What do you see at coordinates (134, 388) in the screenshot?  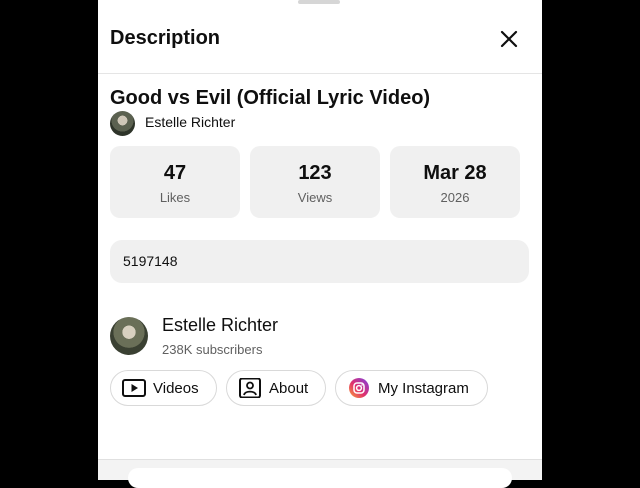 I see `play-icon` at bounding box center [134, 388].